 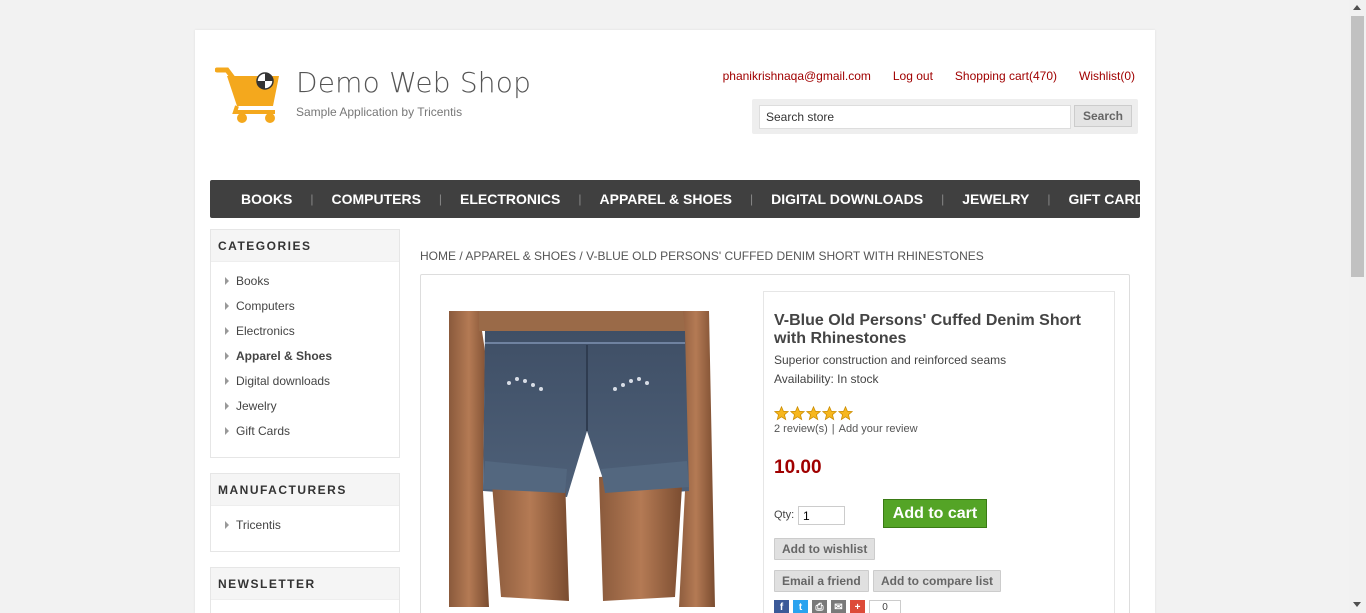 What do you see at coordinates (258, 524) in the screenshot?
I see `manufacturer-label: Tricentis` at bounding box center [258, 524].